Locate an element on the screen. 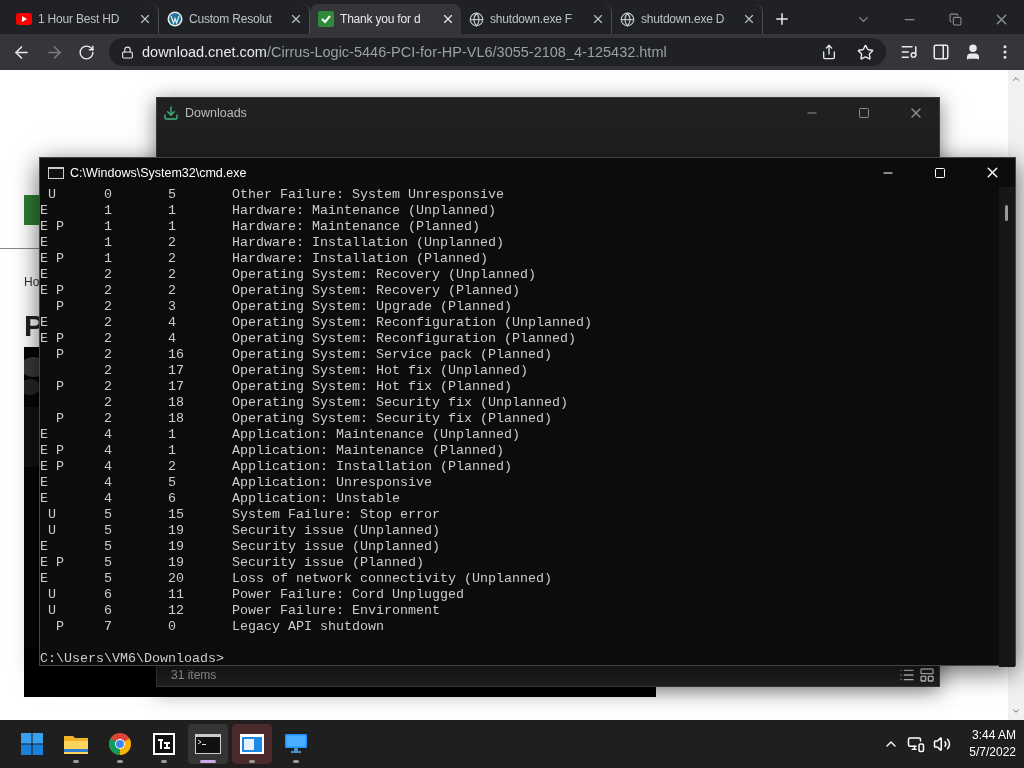 The image size is (1024, 768). console-line: 2 18 Operating System: Security fix (Unplanned) is located at coordinates (335, 403).